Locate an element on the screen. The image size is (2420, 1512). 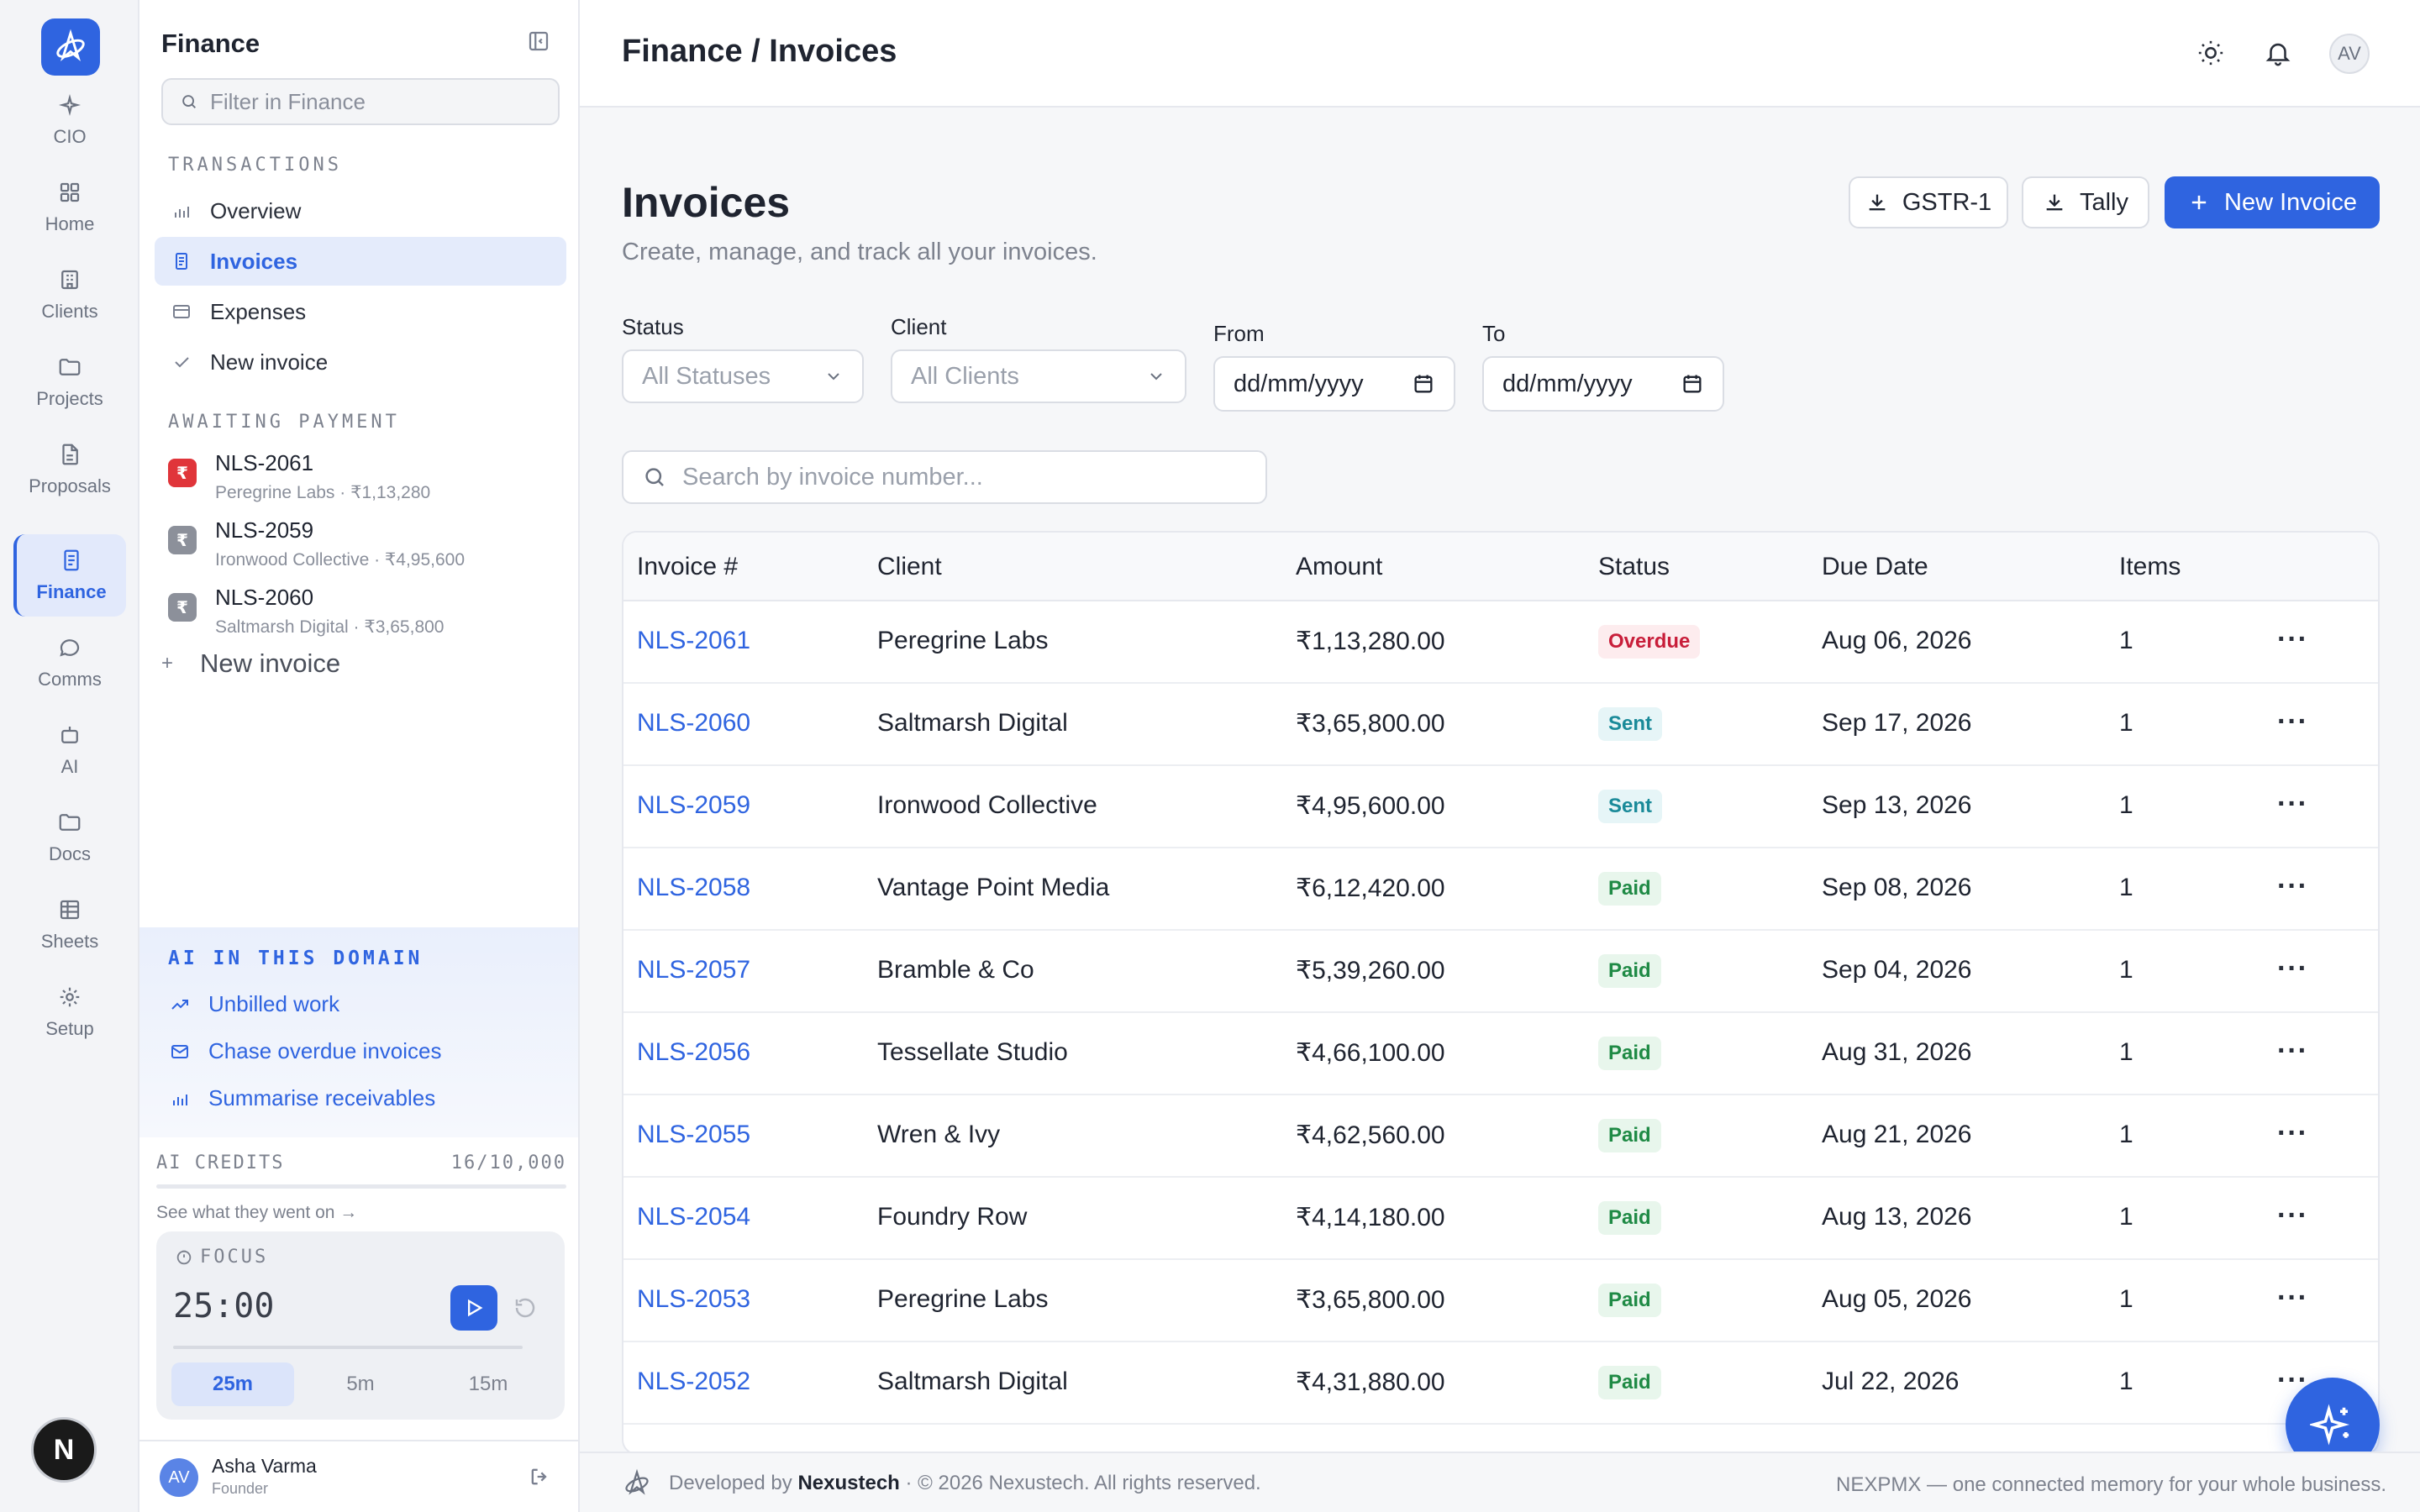
footer-brand: Nexustech is located at coordinates (848, 1483).